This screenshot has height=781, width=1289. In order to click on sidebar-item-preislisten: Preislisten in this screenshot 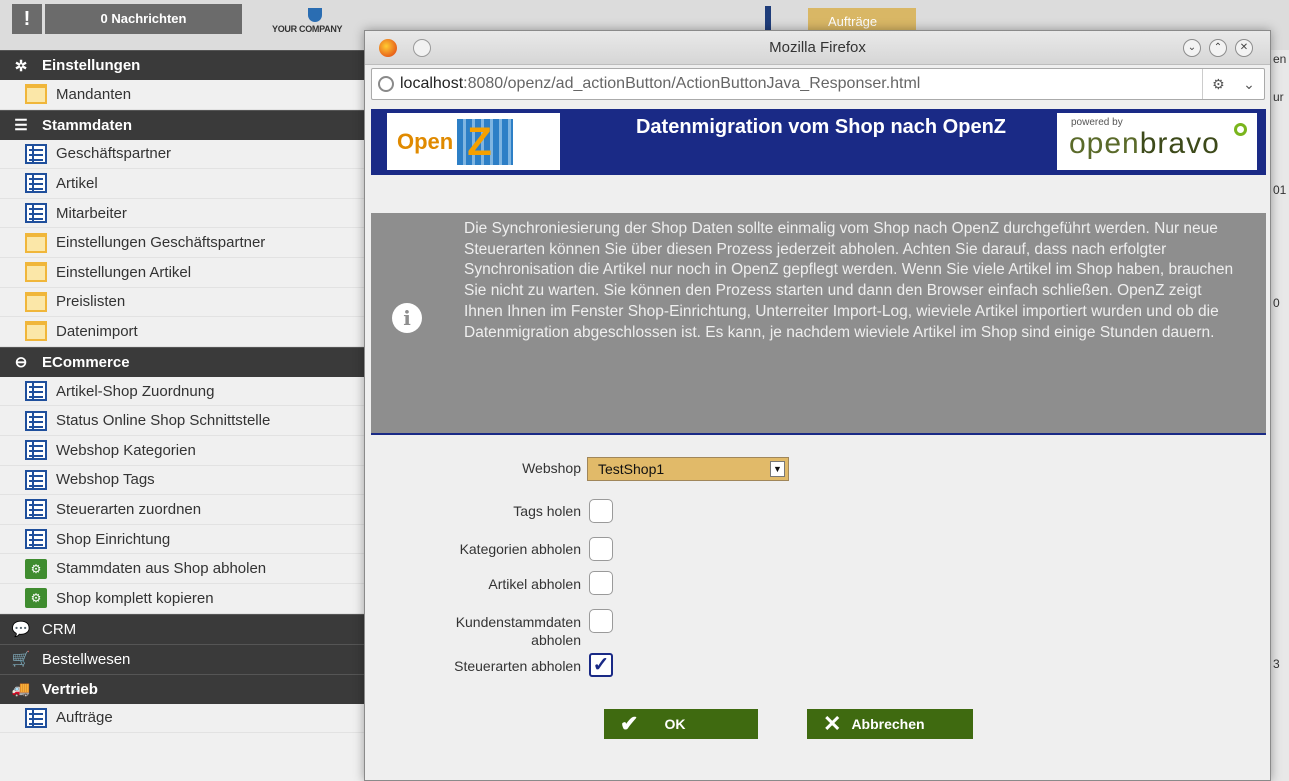, I will do `click(184, 303)`.